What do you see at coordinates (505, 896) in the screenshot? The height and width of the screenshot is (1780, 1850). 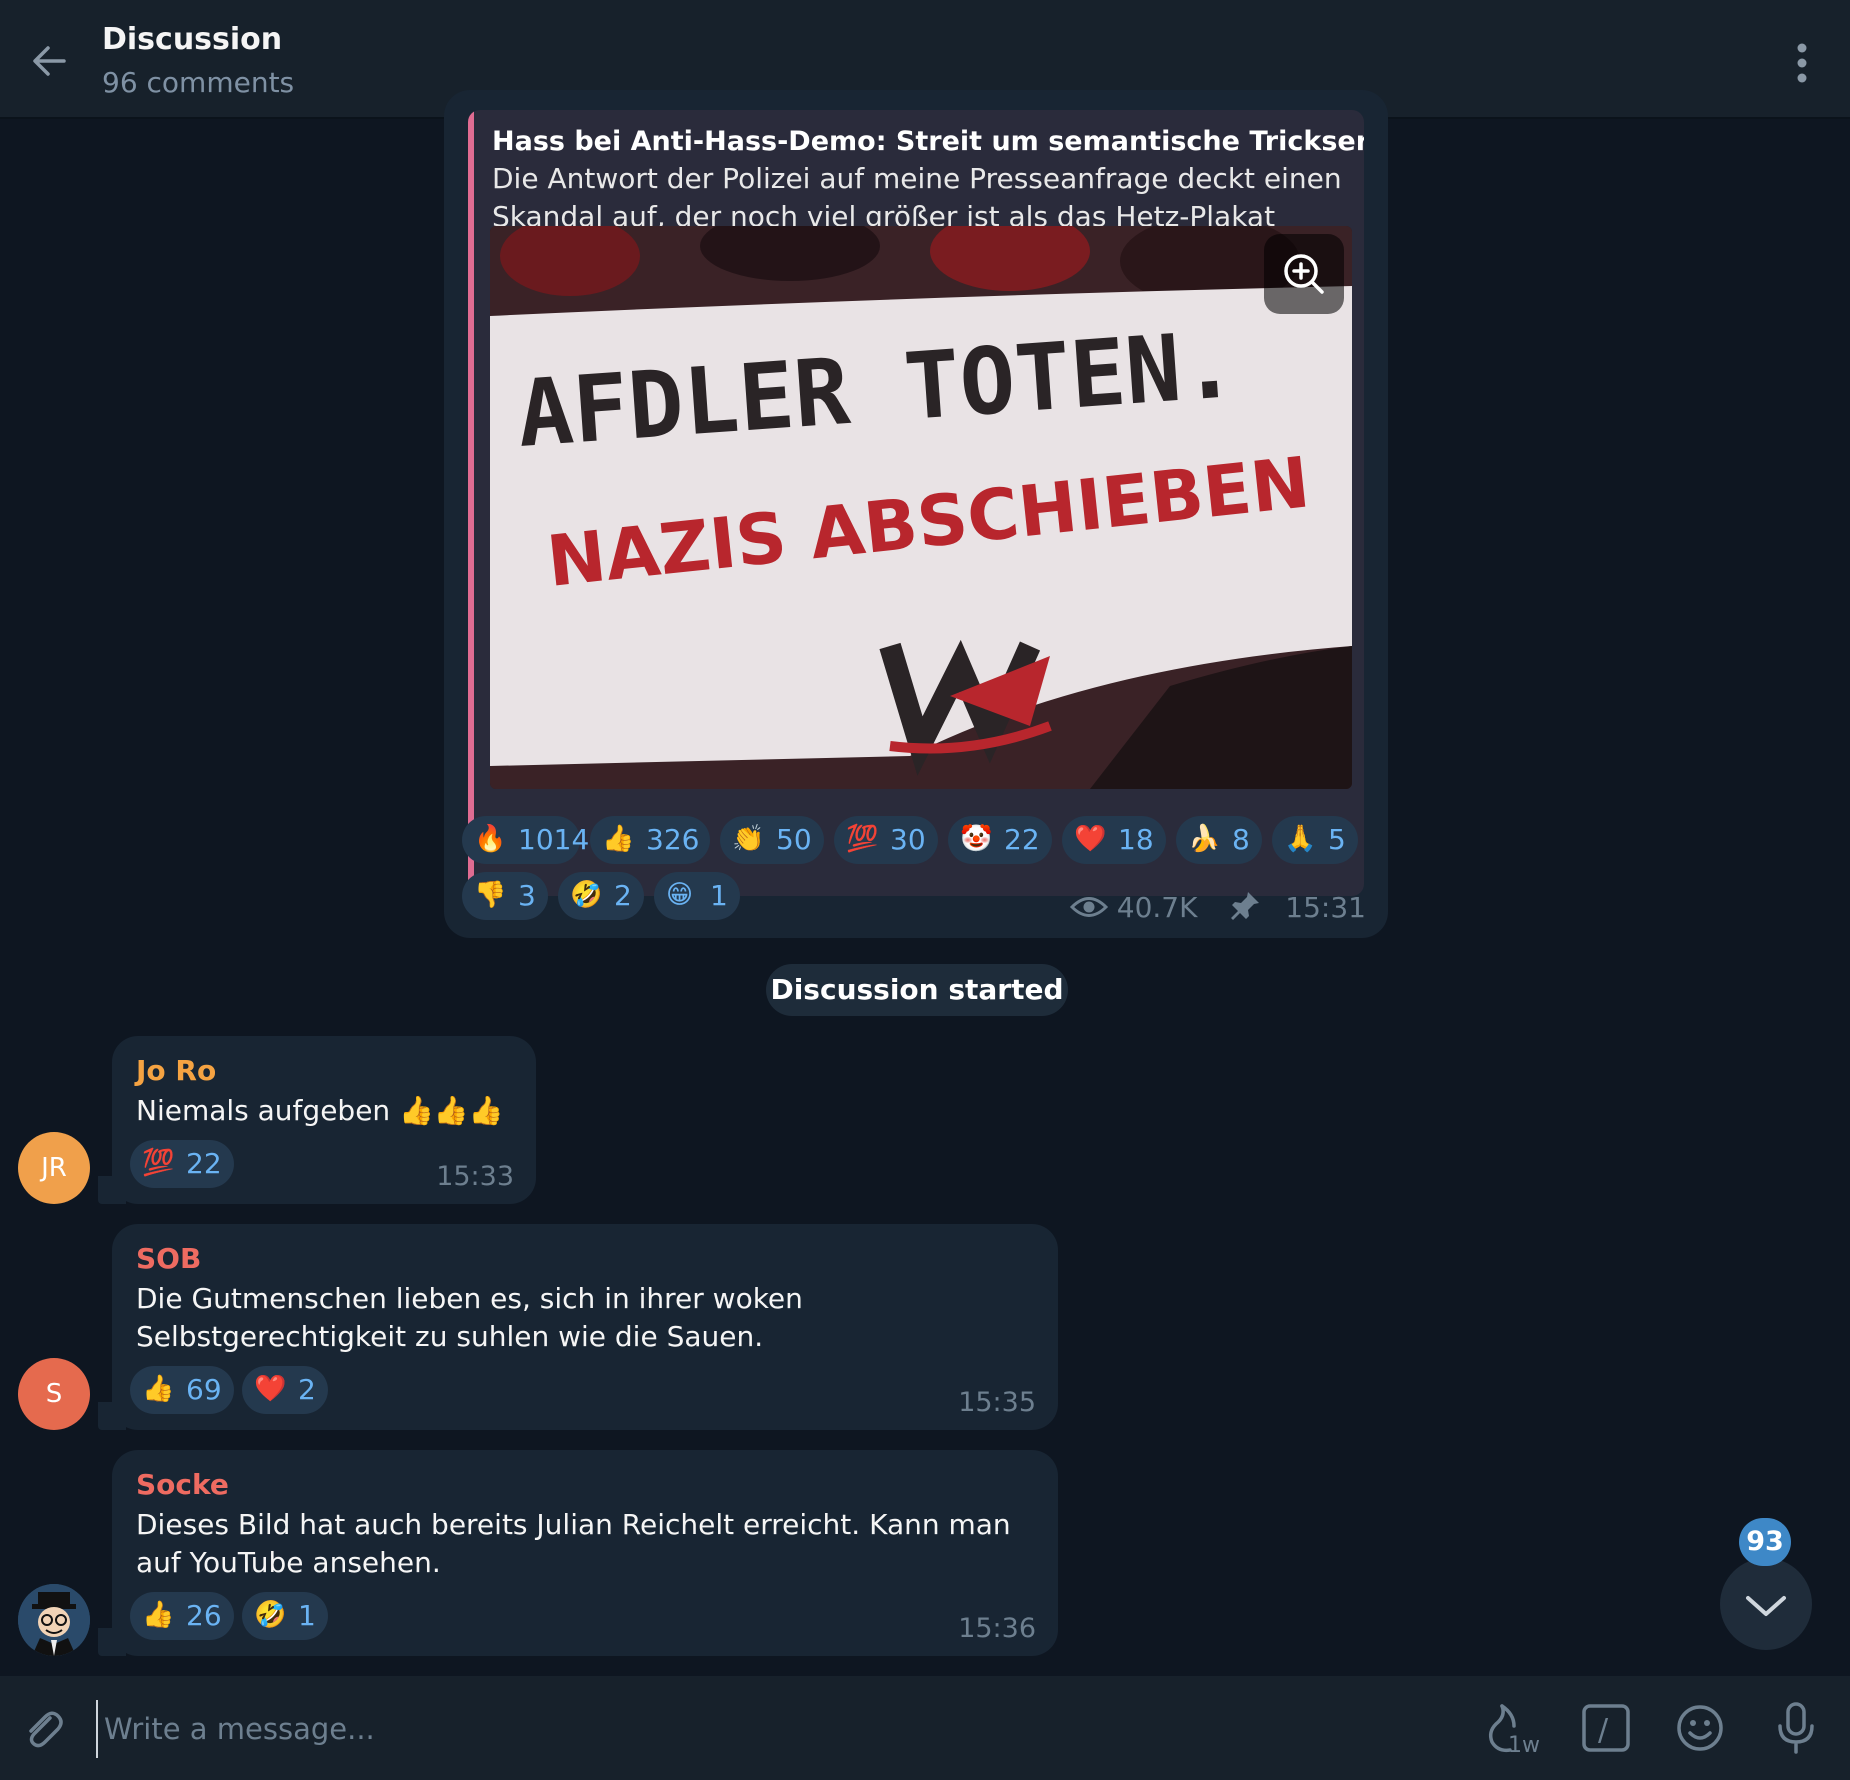 I see `reaction-thumbs-down: 👎 3` at bounding box center [505, 896].